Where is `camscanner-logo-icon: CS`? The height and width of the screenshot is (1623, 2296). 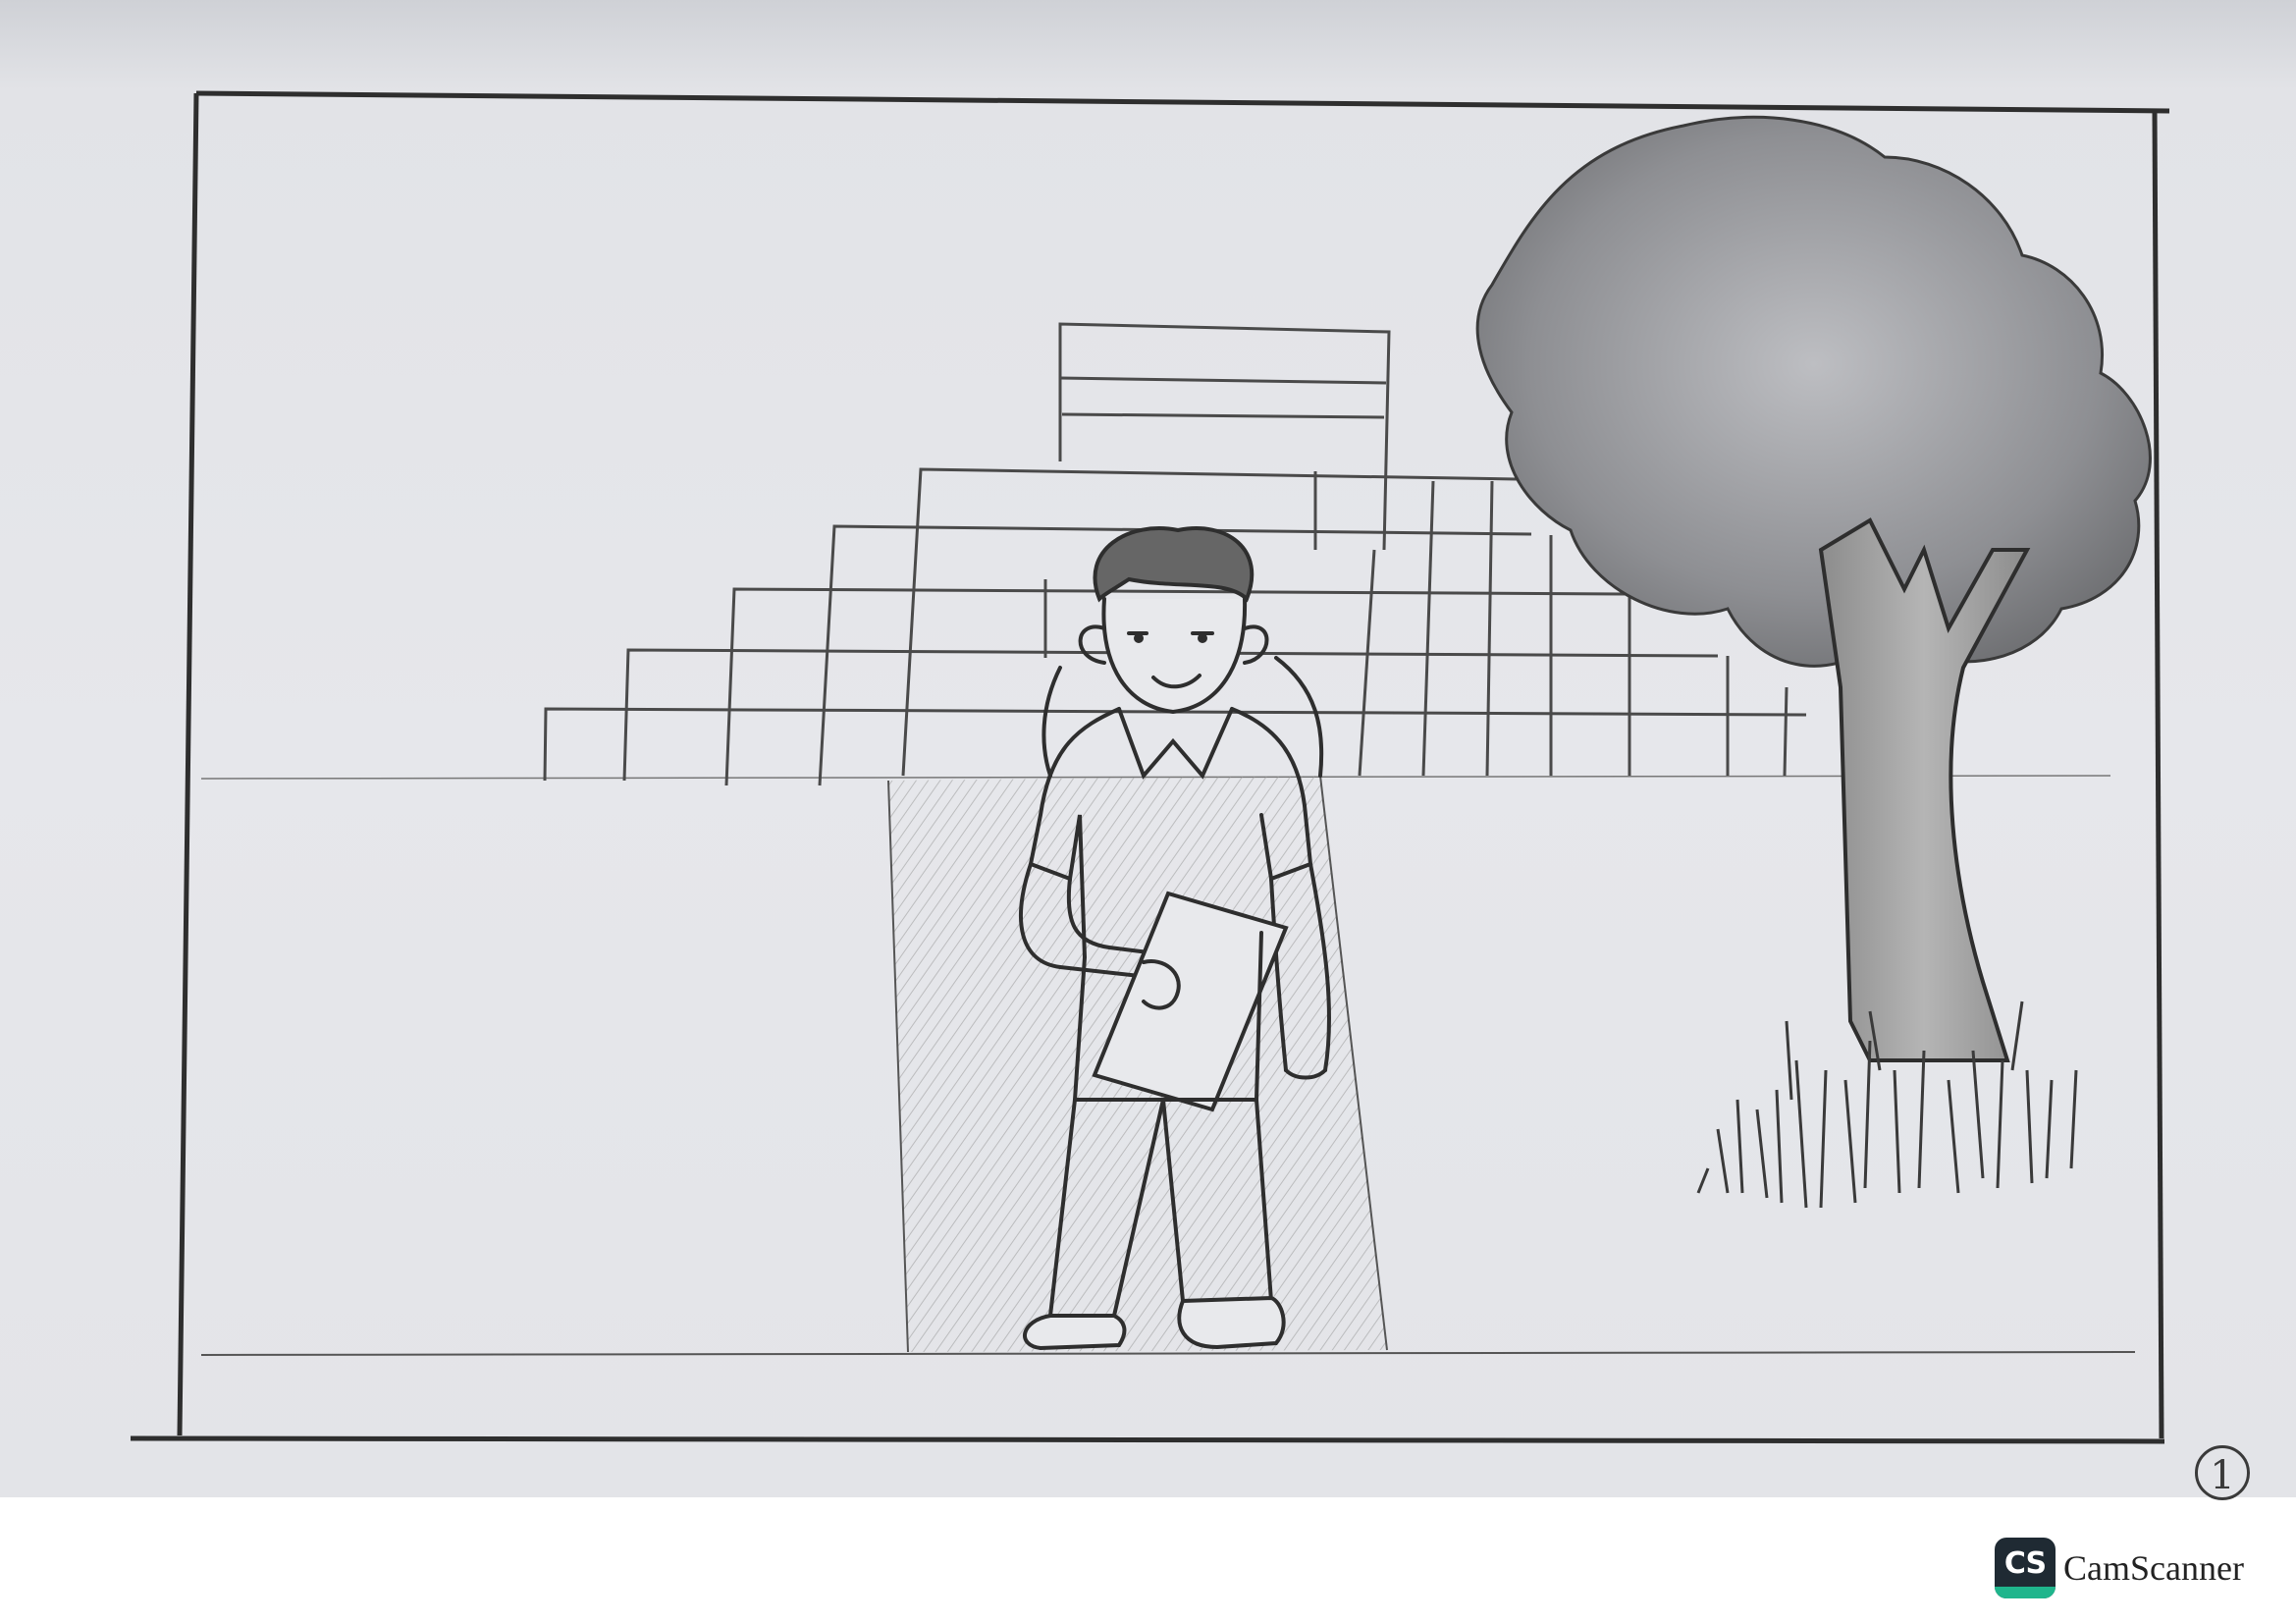 camscanner-logo-icon: CS is located at coordinates (2026, 1568).